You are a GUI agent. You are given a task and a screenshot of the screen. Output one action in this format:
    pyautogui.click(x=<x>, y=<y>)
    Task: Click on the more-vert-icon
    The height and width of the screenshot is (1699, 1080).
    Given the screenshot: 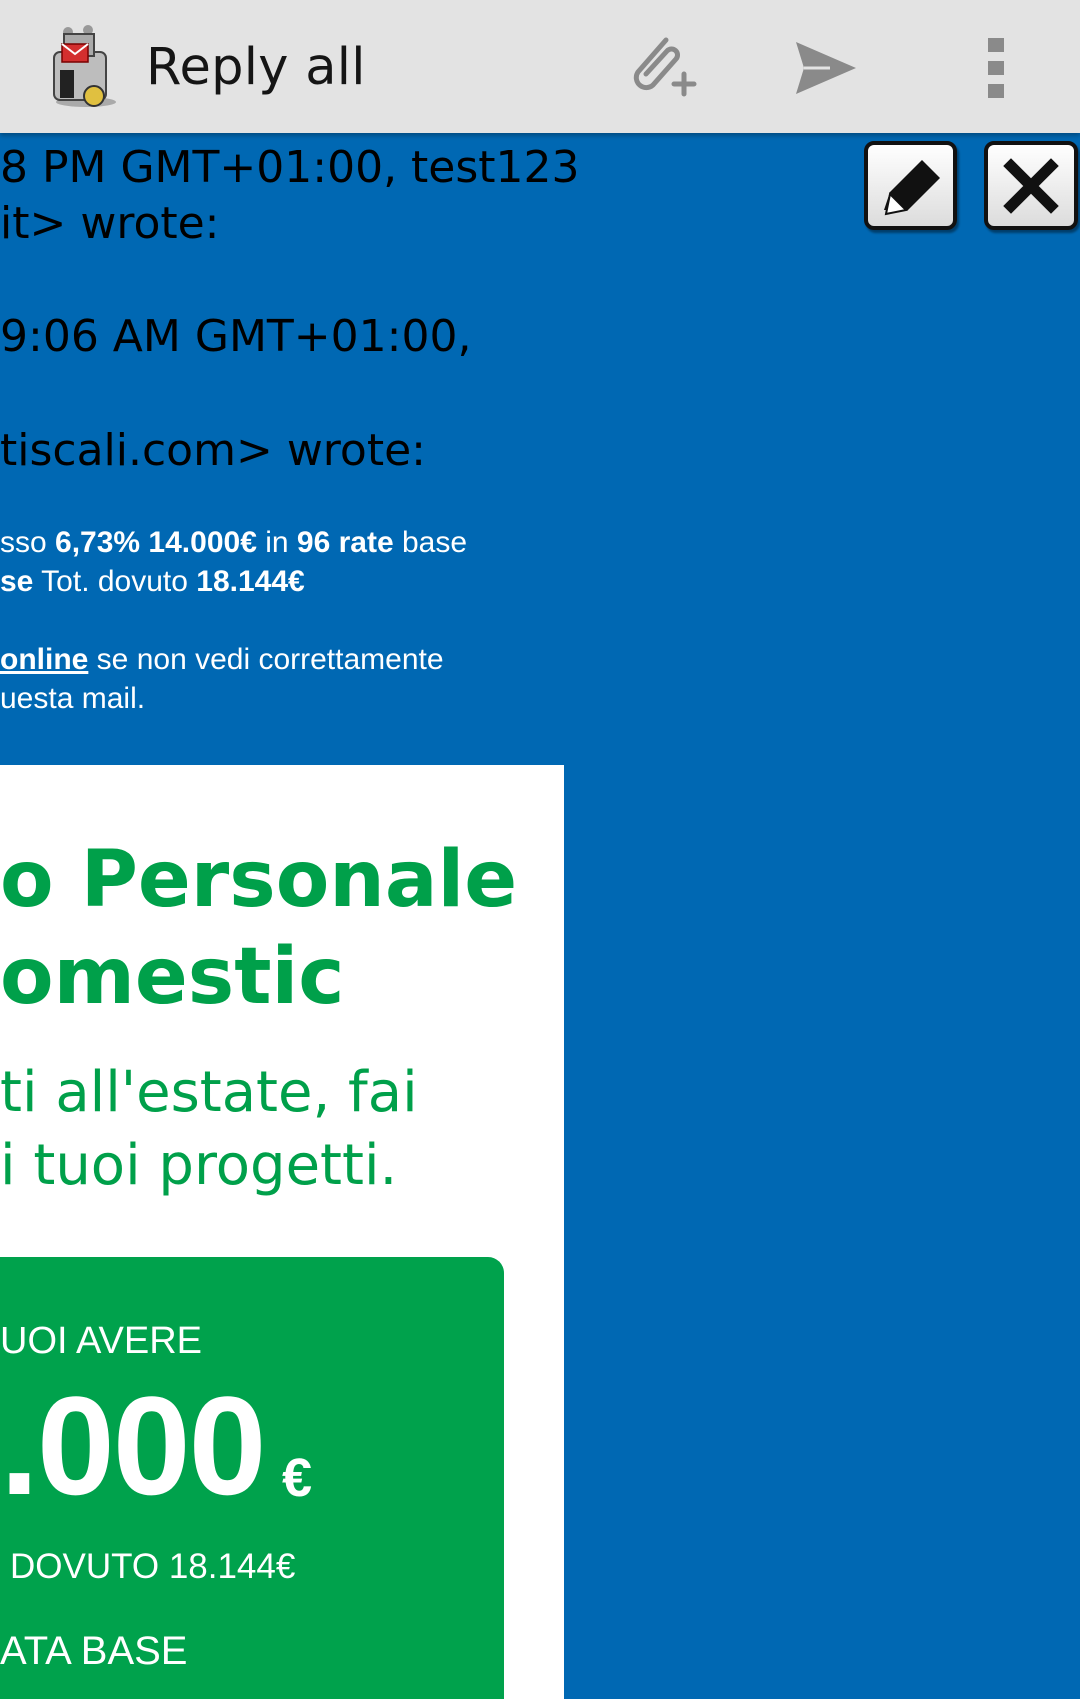 What is the action you would take?
    pyautogui.click(x=996, y=68)
    